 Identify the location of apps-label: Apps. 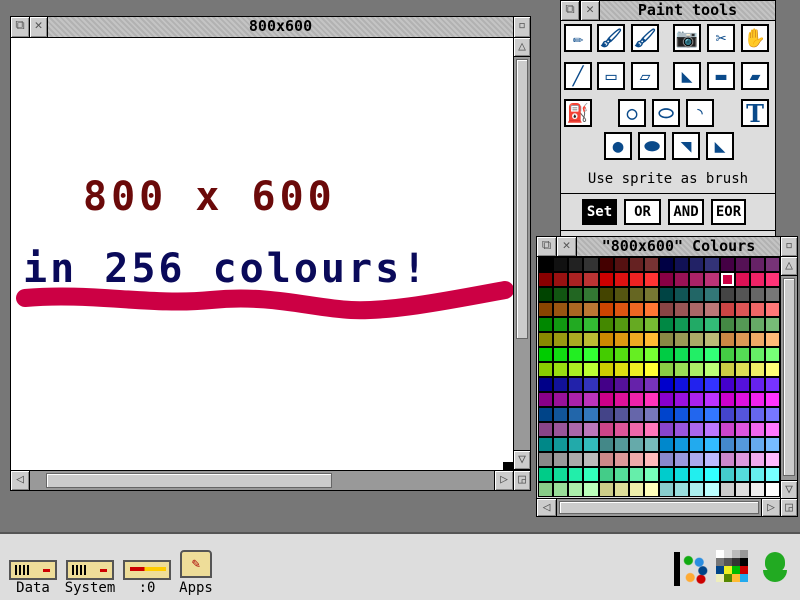
(196, 588).